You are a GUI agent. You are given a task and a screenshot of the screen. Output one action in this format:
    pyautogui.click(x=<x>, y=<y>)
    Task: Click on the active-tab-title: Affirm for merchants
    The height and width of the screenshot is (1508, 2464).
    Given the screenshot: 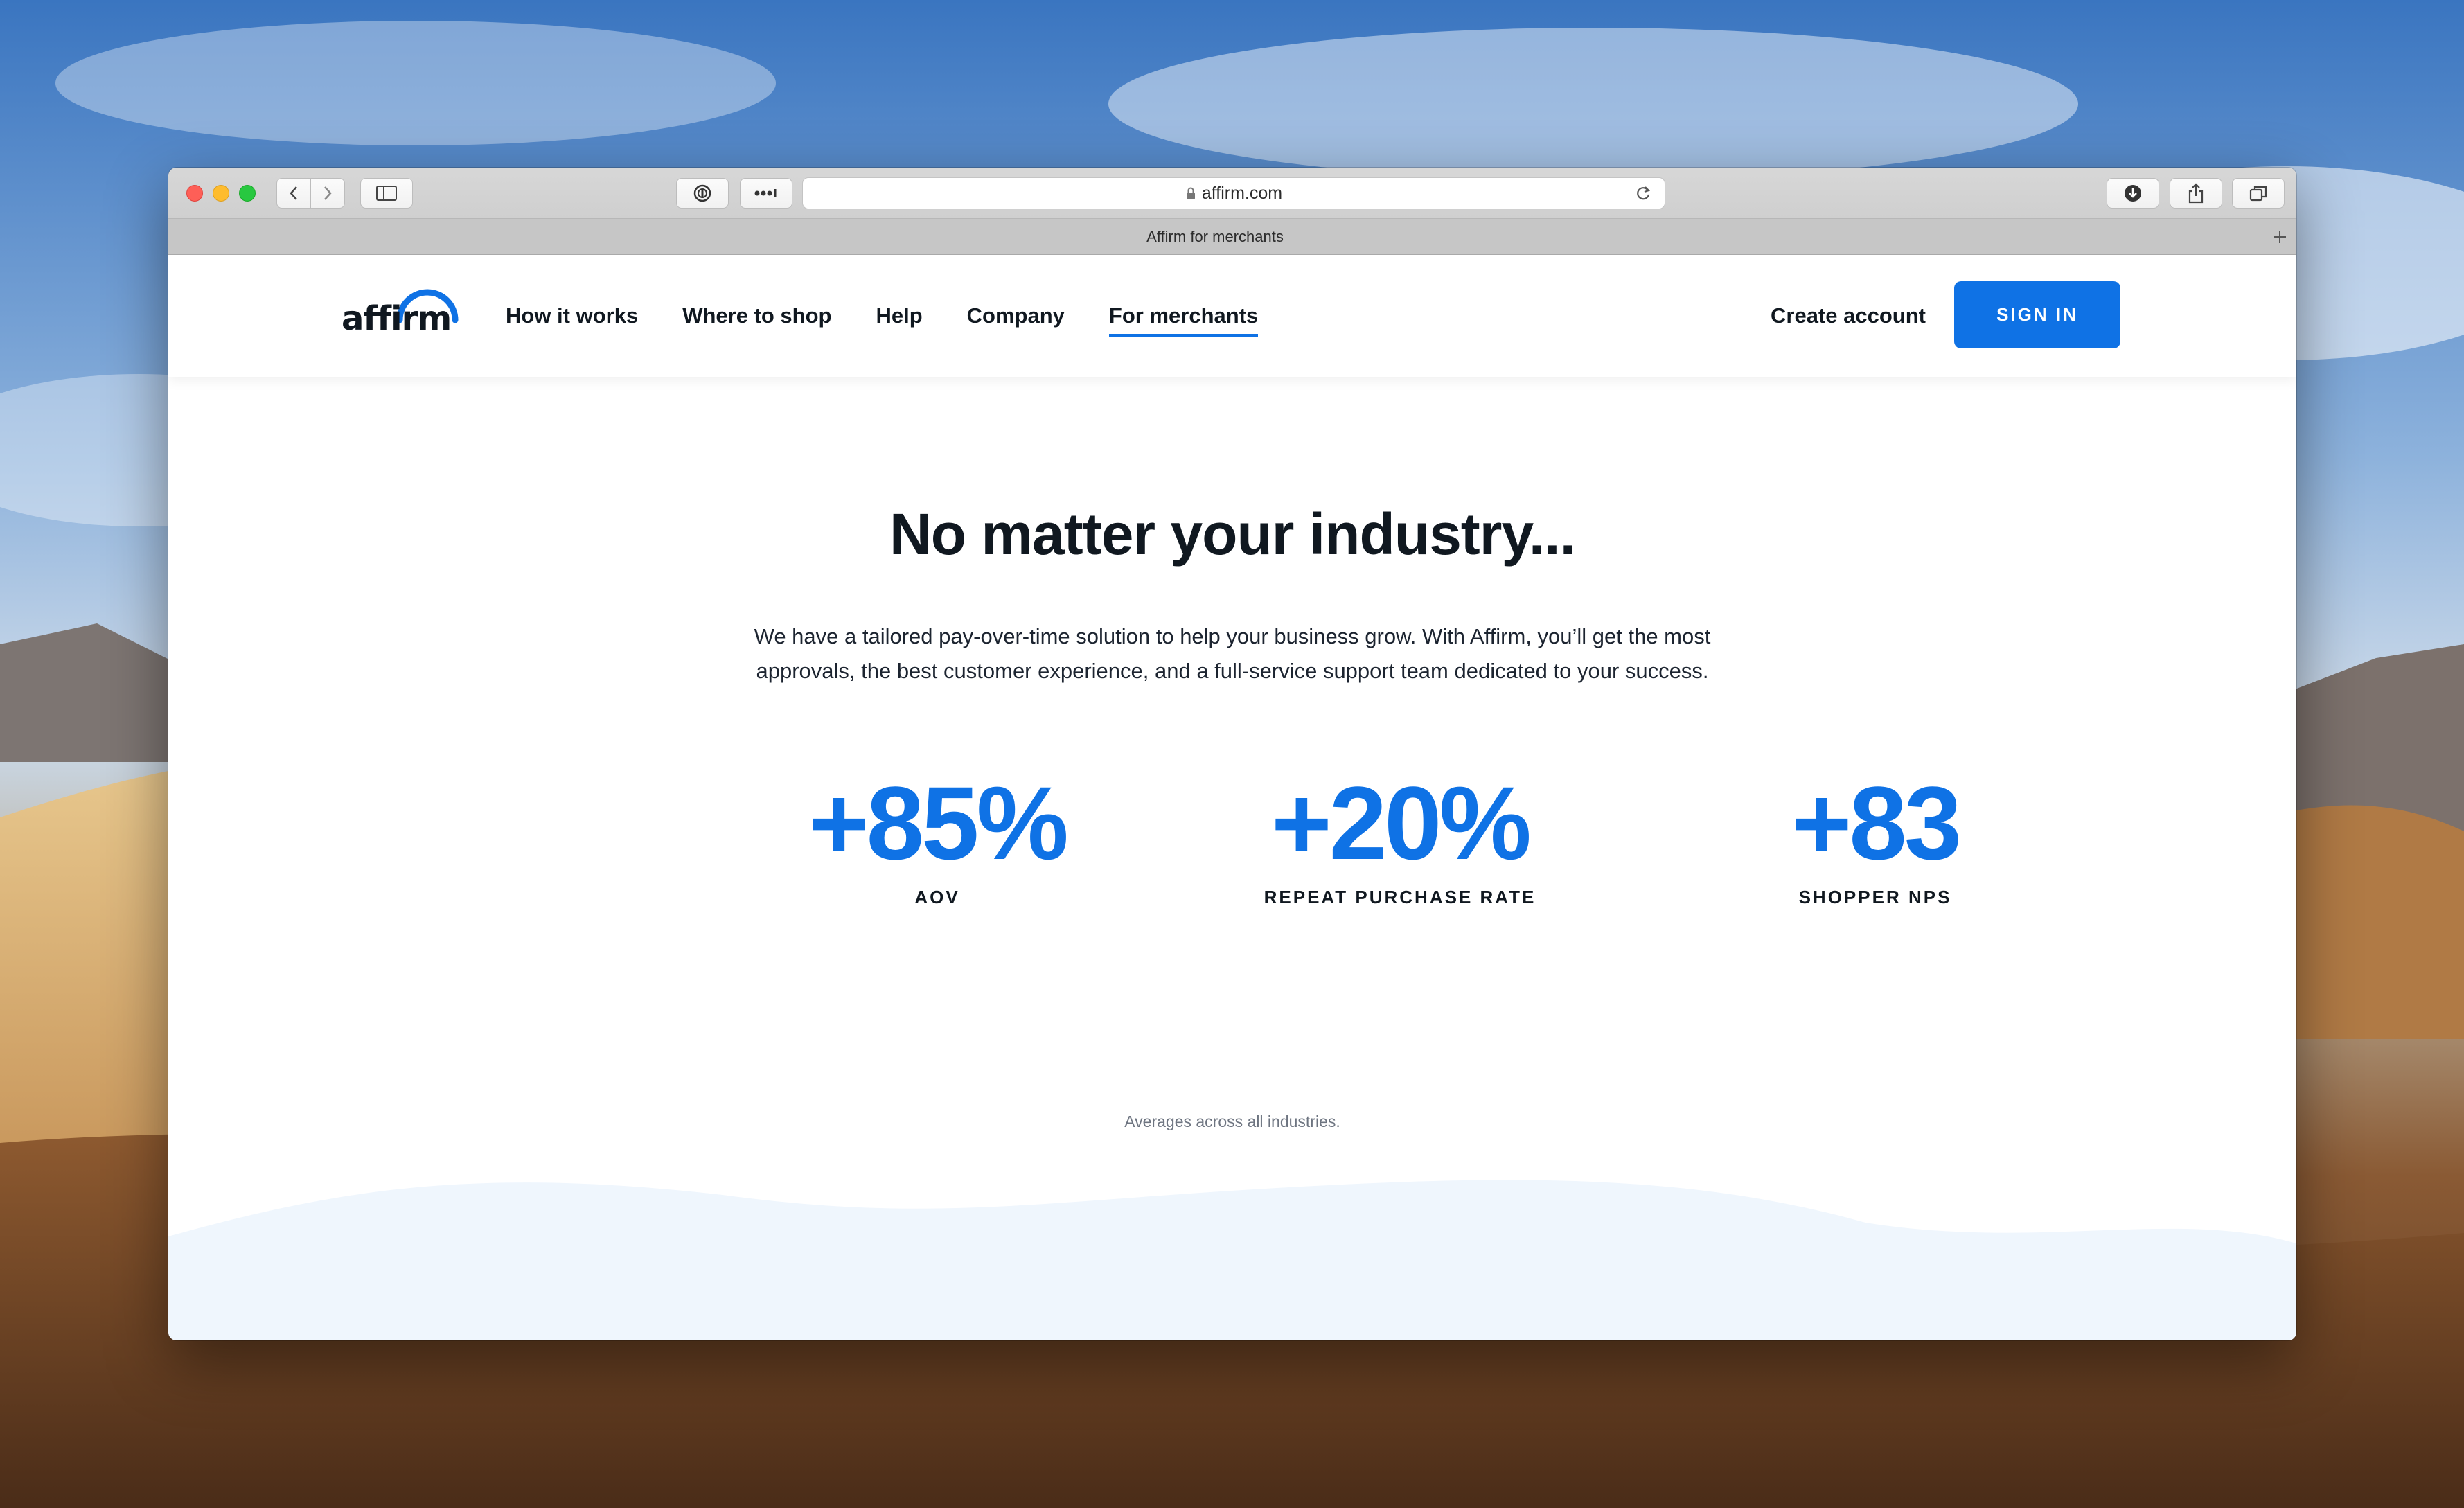 What is the action you would take?
    pyautogui.click(x=1215, y=237)
    